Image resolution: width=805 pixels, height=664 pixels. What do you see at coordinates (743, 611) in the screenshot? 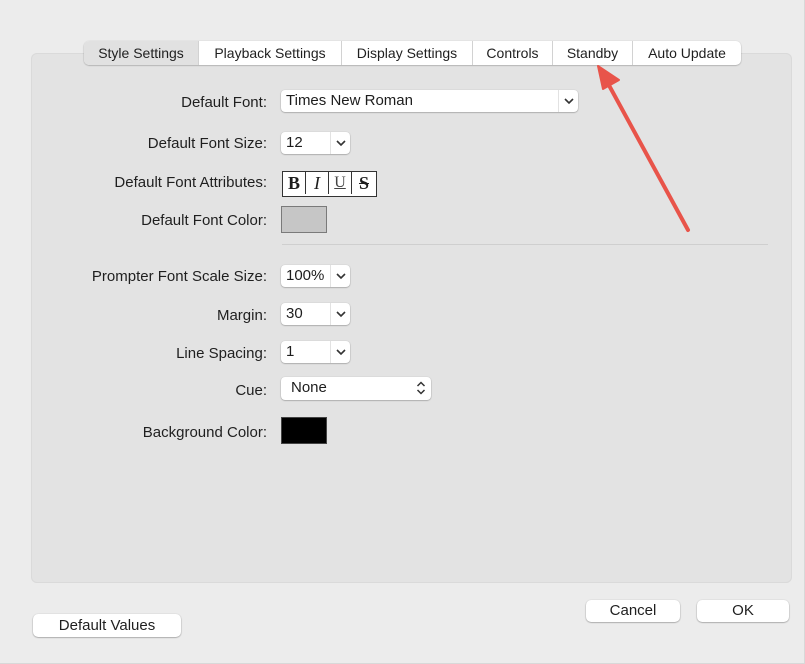
I see `ok-button: OK` at bounding box center [743, 611].